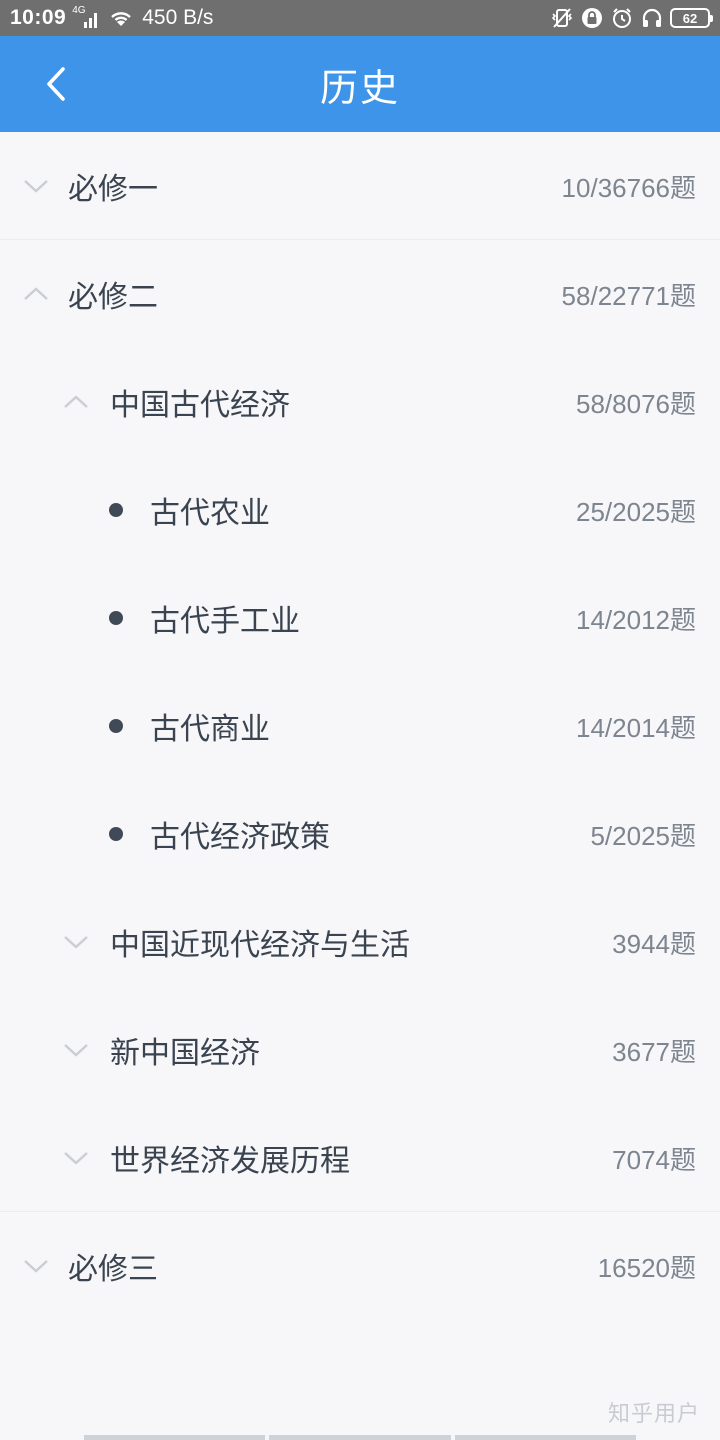 The width and height of the screenshot is (720, 1440). Describe the element at coordinates (360, 1050) in the screenshot. I see `list-item-new-china-economy: 新中国经济 3677题` at that location.